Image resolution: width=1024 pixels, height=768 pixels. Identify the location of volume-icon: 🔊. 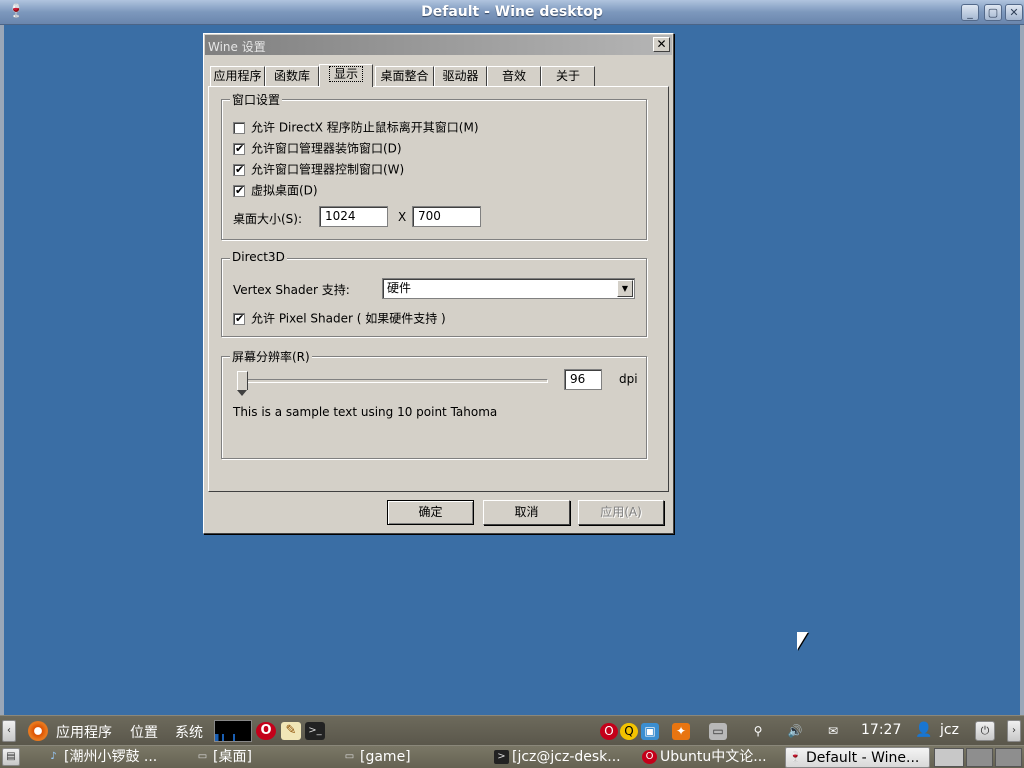
(795, 731).